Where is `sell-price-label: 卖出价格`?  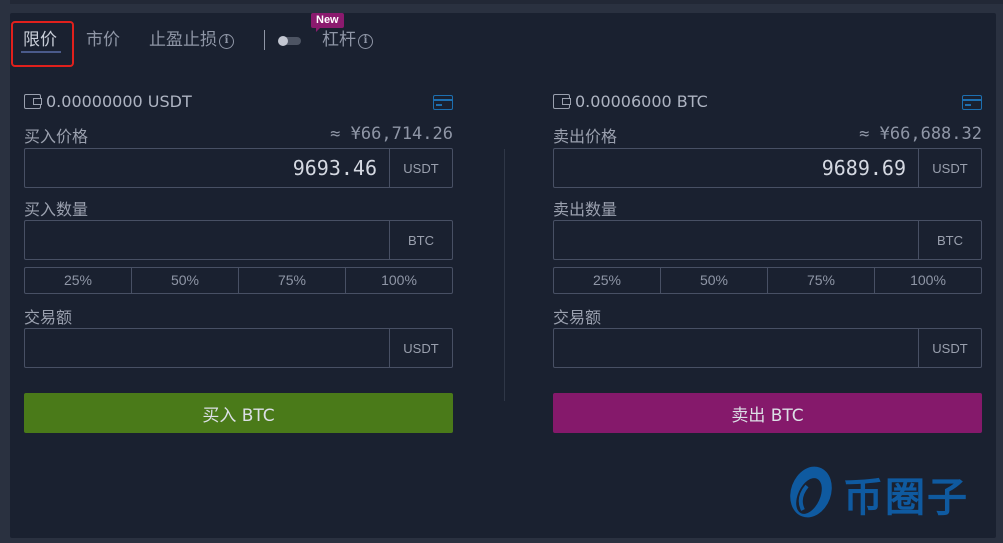 sell-price-label: 卖出价格 is located at coordinates (585, 136).